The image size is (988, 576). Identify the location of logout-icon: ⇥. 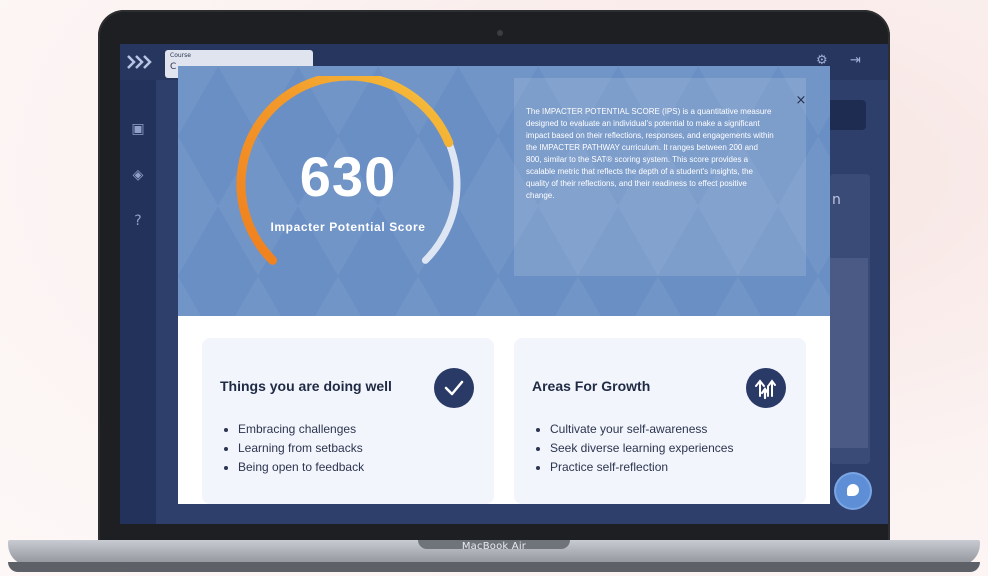
(857, 61).